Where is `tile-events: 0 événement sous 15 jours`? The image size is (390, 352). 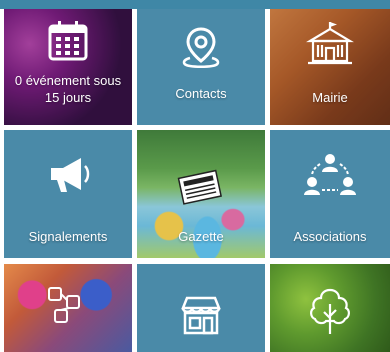 tile-events: 0 événement sous 15 jours is located at coordinates (68, 67).